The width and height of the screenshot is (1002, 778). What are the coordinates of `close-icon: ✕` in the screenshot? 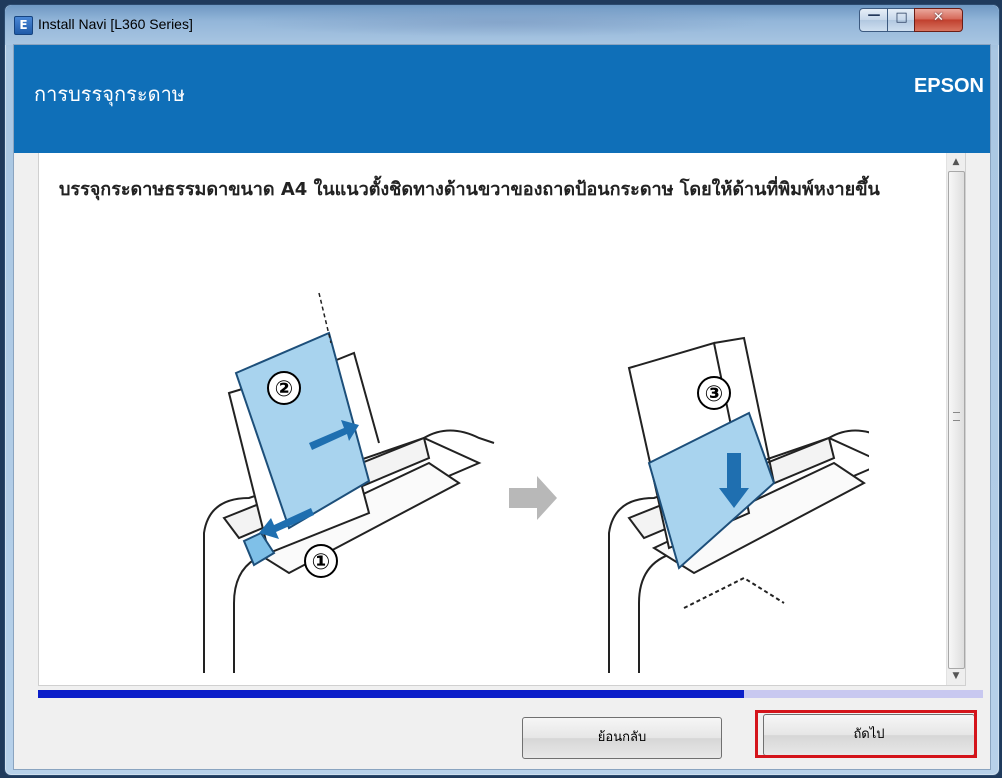 It's located at (938, 17).